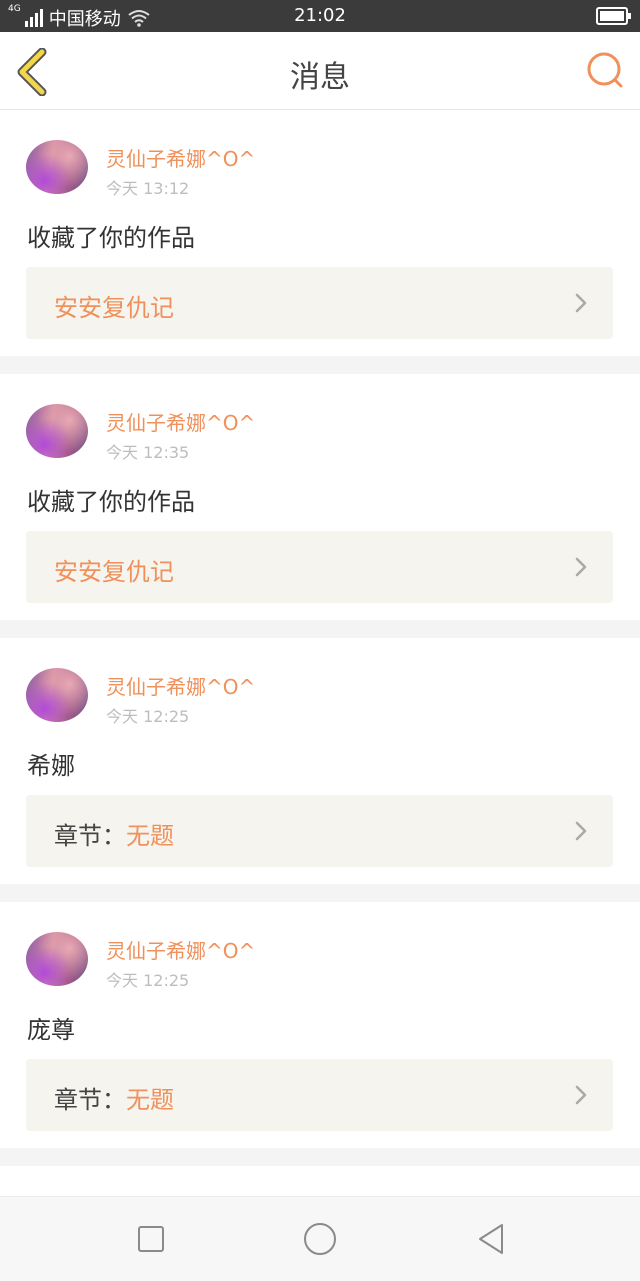 This screenshot has width=640, height=1281. What do you see at coordinates (51, 1030) in the screenshot?
I see `message-text: 庞尊` at bounding box center [51, 1030].